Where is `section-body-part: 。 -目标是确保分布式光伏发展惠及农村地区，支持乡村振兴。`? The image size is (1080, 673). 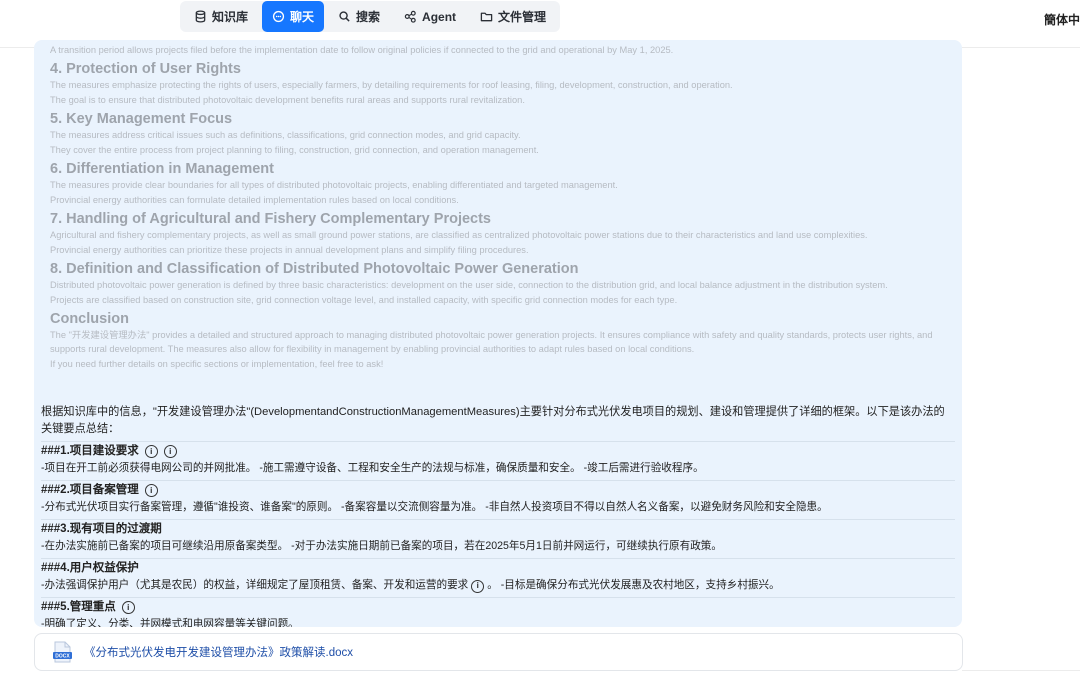 section-body-part: 。 -目标是确保分布式光伏发展惠及农村地区，支持乡村振兴。 is located at coordinates (633, 585).